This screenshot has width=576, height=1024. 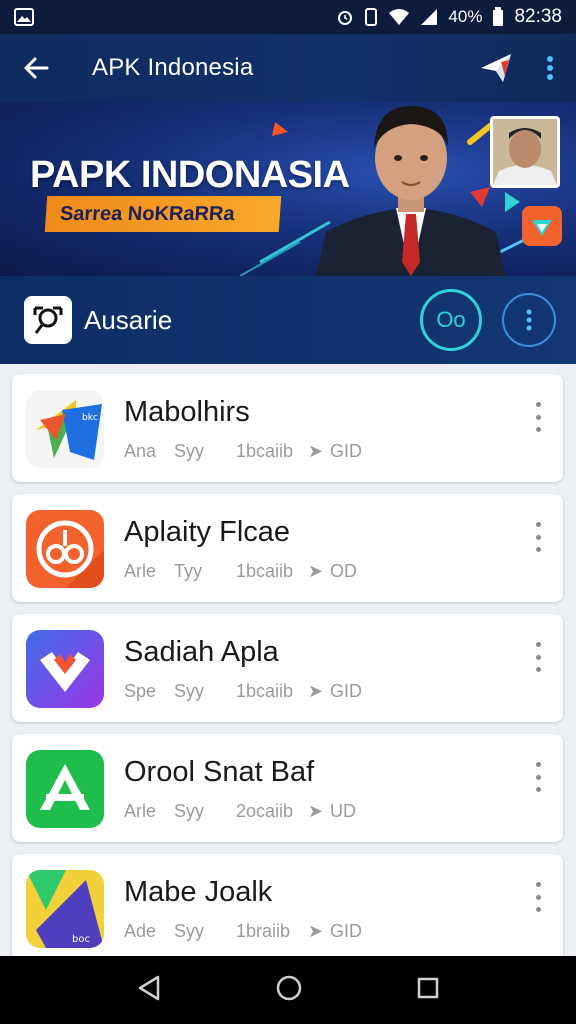 I want to click on nav-recents-button, so click(x=428, y=990).